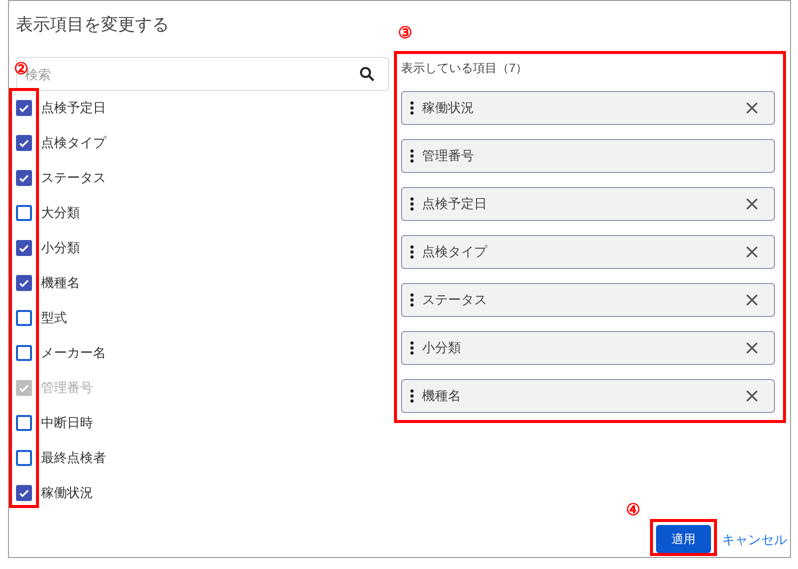 The height and width of the screenshot is (569, 798). What do you see at coordinates (73, 107) in the screenshot?
I see `option-label: 点検予定日` at bounding box center [73, 107].